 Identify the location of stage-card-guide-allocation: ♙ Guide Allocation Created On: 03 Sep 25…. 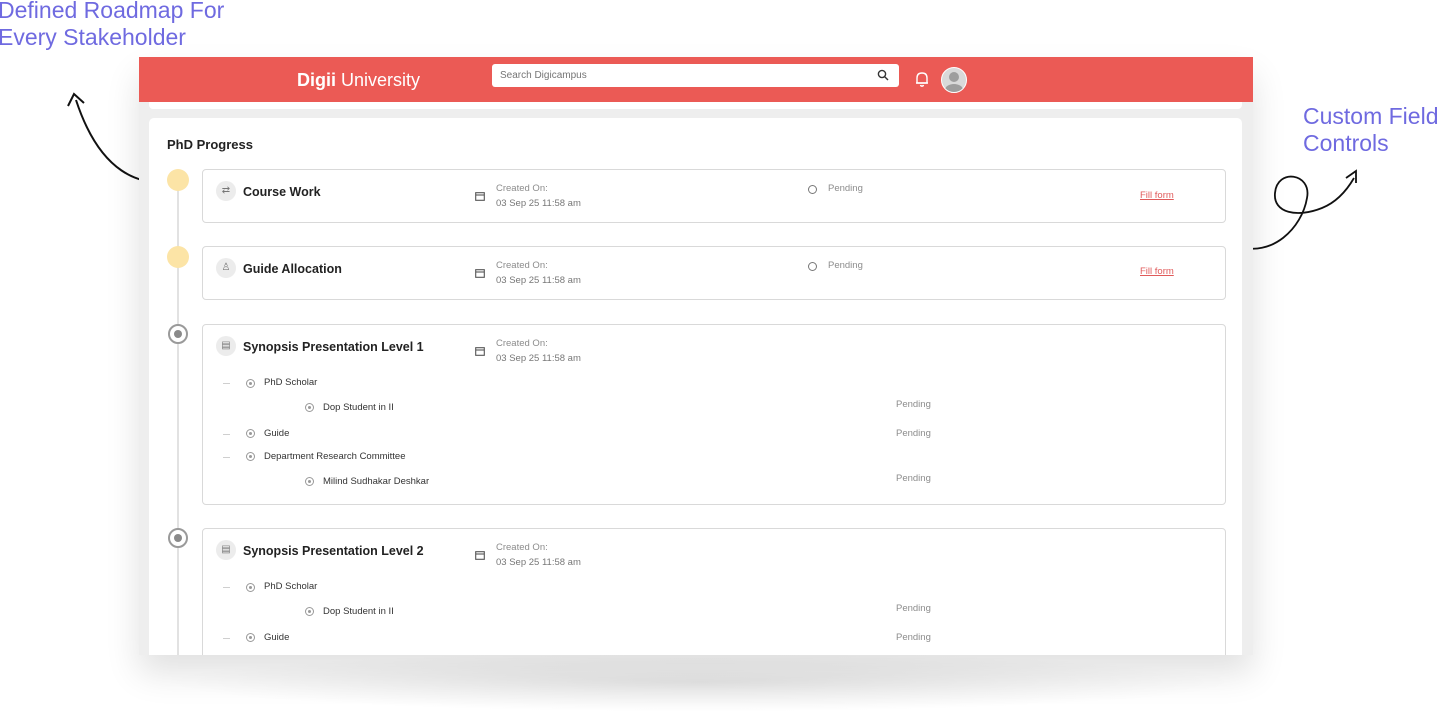
(714, 273).